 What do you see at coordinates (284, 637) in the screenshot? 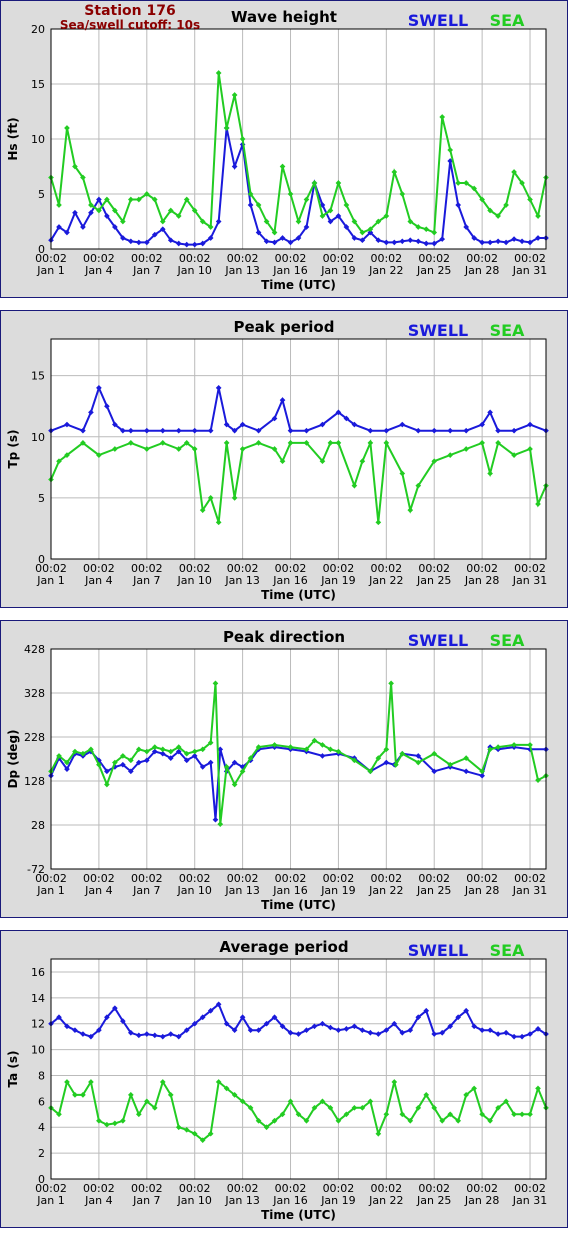
I see `chart-title: Peak direction` at bounding box center [284, 637].